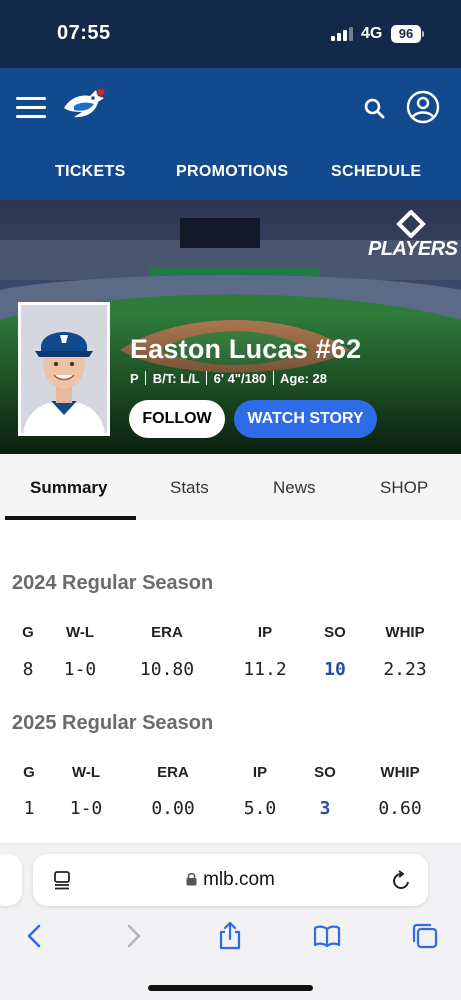  Describe the element at coordinates (423, 34) in the screenshot. I see `battery-icon` at that location.